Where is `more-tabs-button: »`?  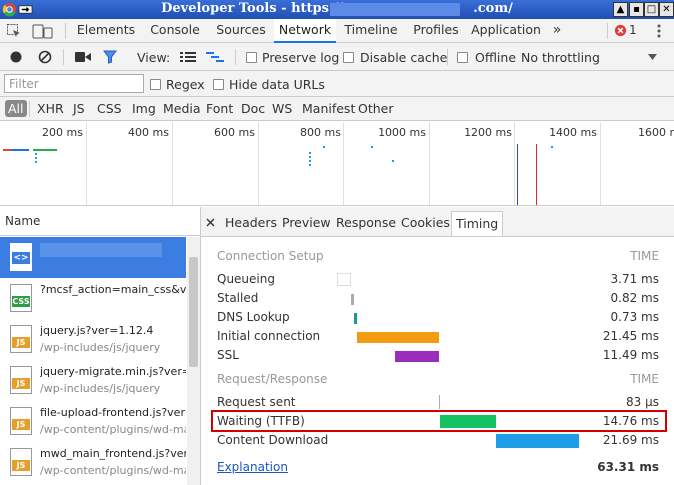
more-tabs-button: » is located at coordinates (557, 31).